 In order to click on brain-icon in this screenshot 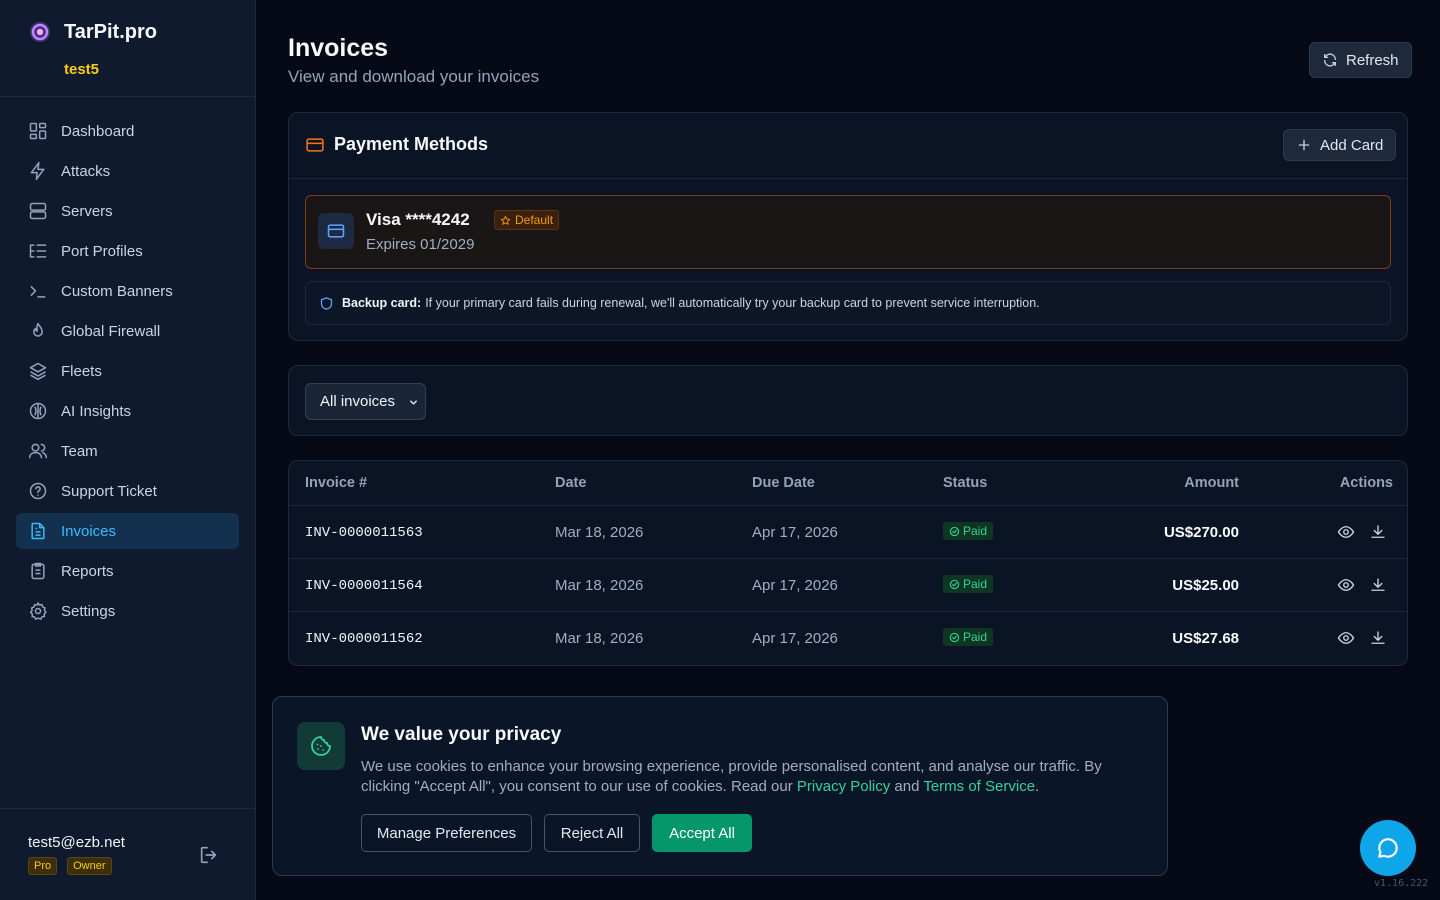, I will do `click(38, 411)`.